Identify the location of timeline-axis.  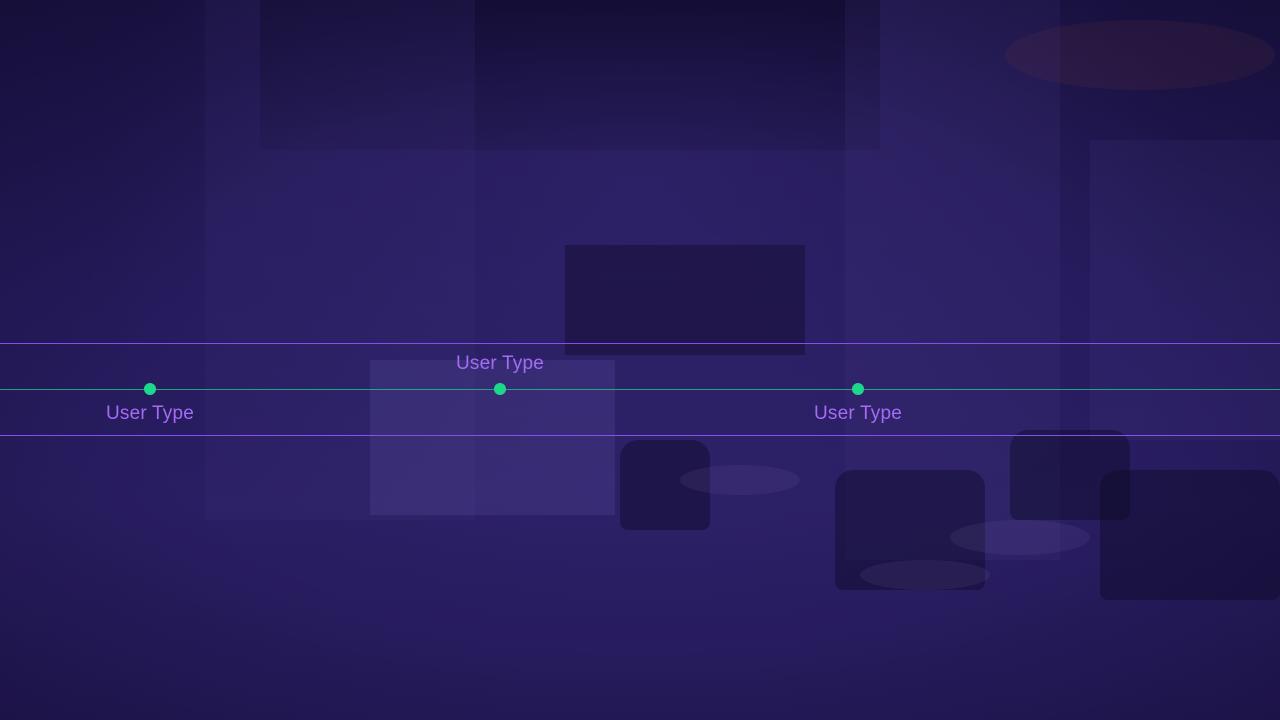
(640, 389).